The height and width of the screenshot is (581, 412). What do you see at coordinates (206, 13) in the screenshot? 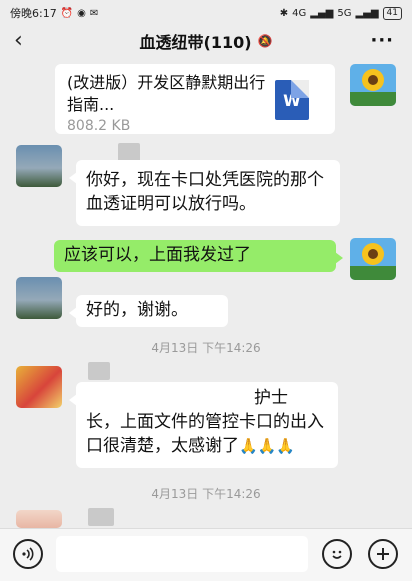
I see `status-bar: 傍晚6:17 ⏰ ◉ ✉ ✱ 4G ▂▄▆ 5G ▂▄▆ 41` at bounding box center [206, 13].